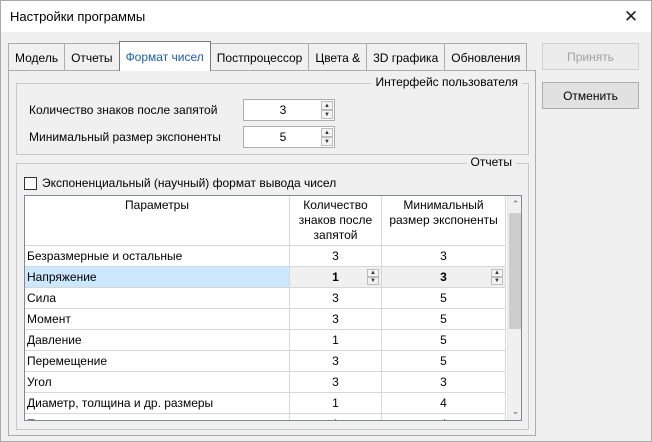  I want to click on tab-5: 3D графика, so click(406, 57).